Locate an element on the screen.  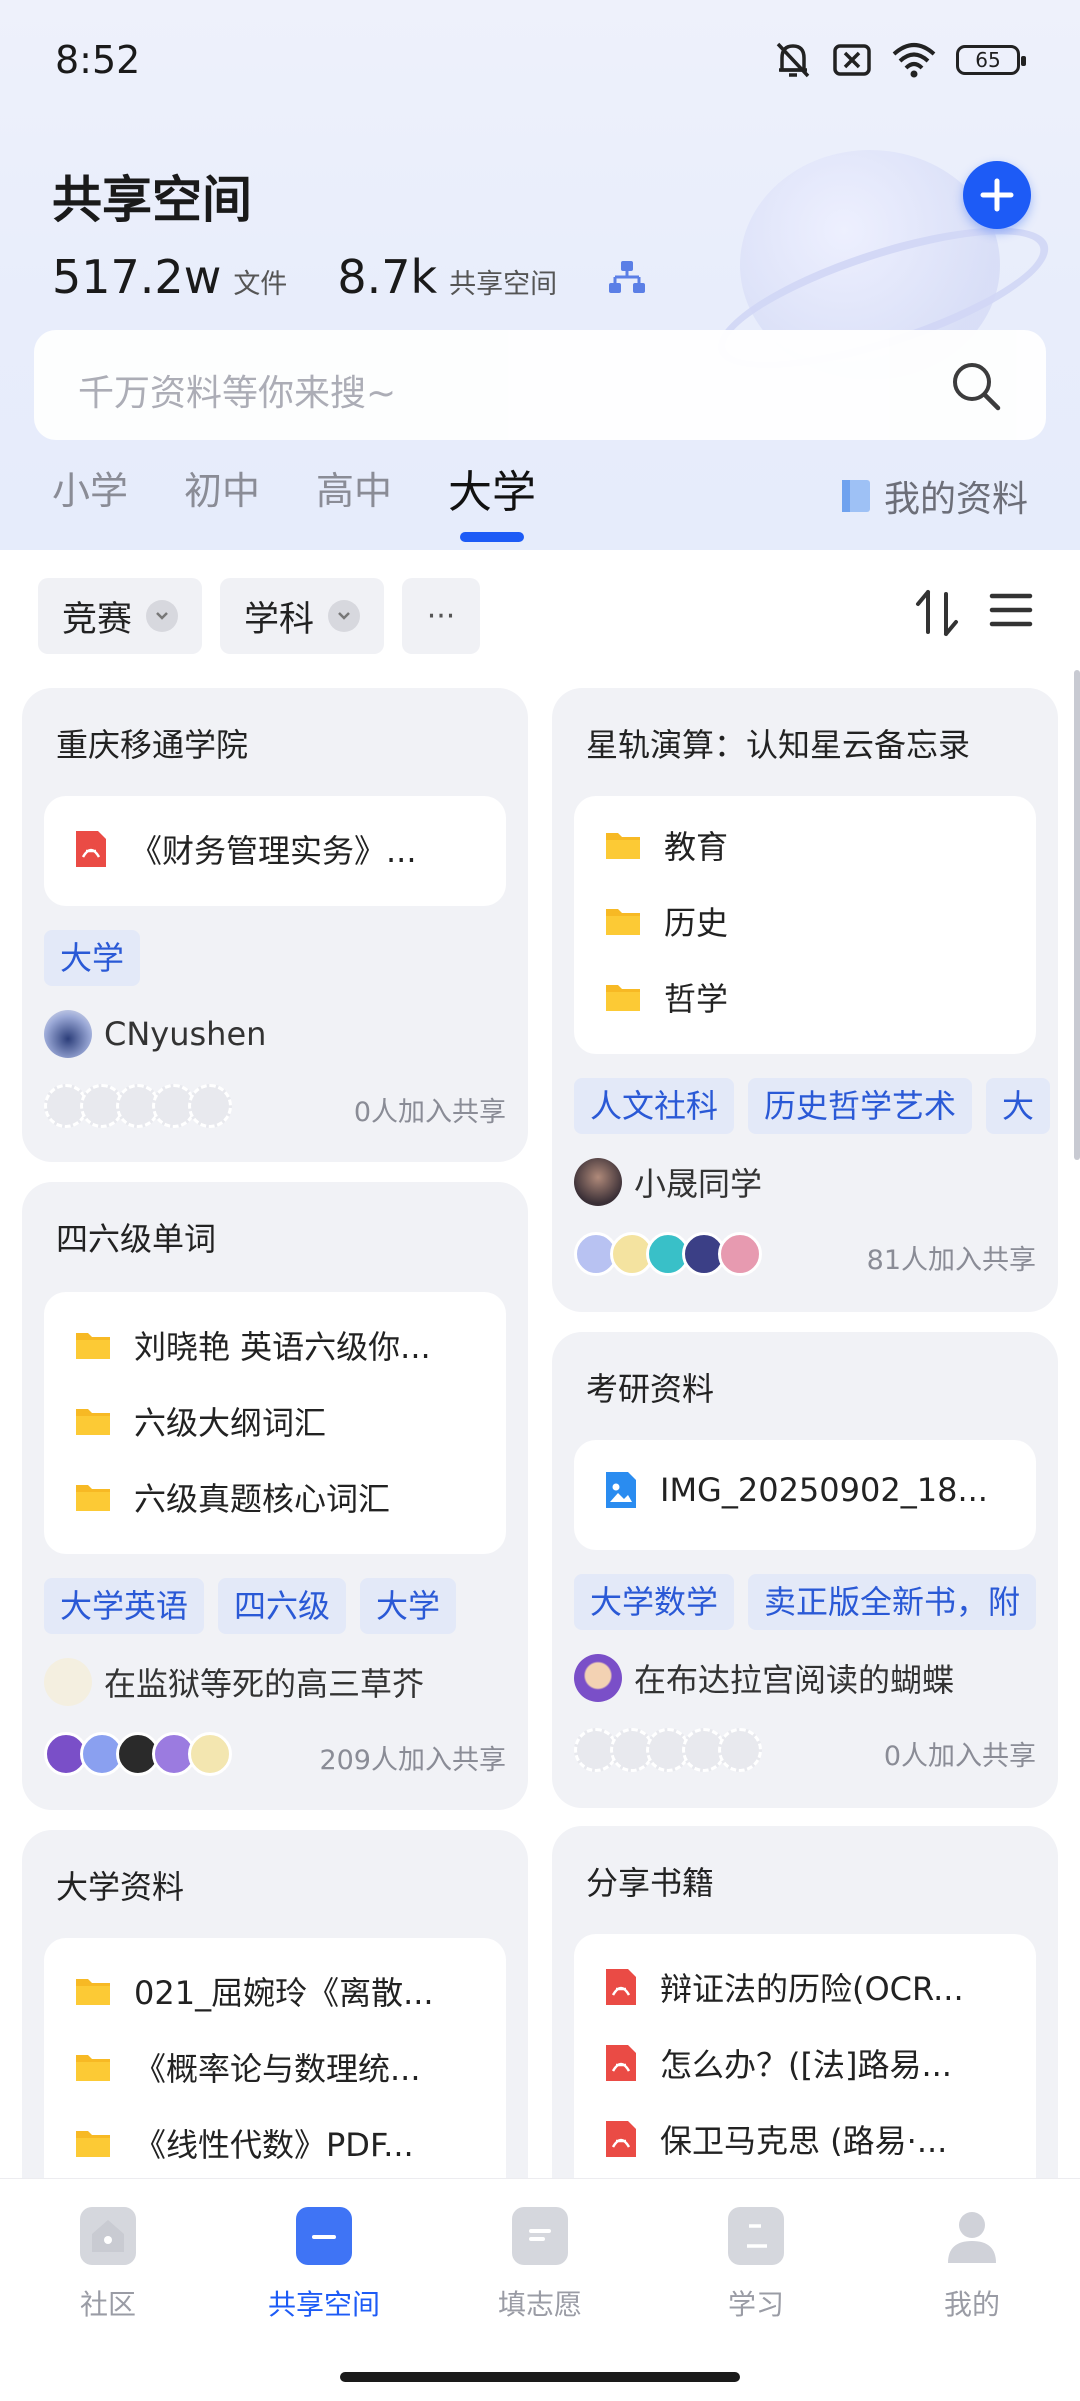
wifi-icon is located at coordinates (914, 60).